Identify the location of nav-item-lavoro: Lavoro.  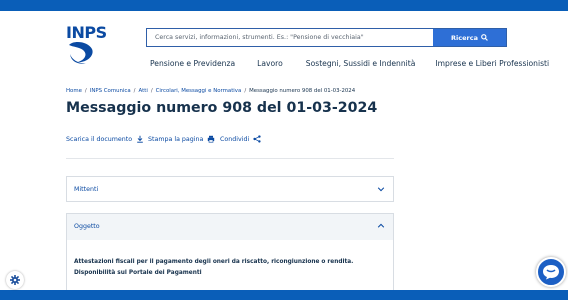
(270, 63).